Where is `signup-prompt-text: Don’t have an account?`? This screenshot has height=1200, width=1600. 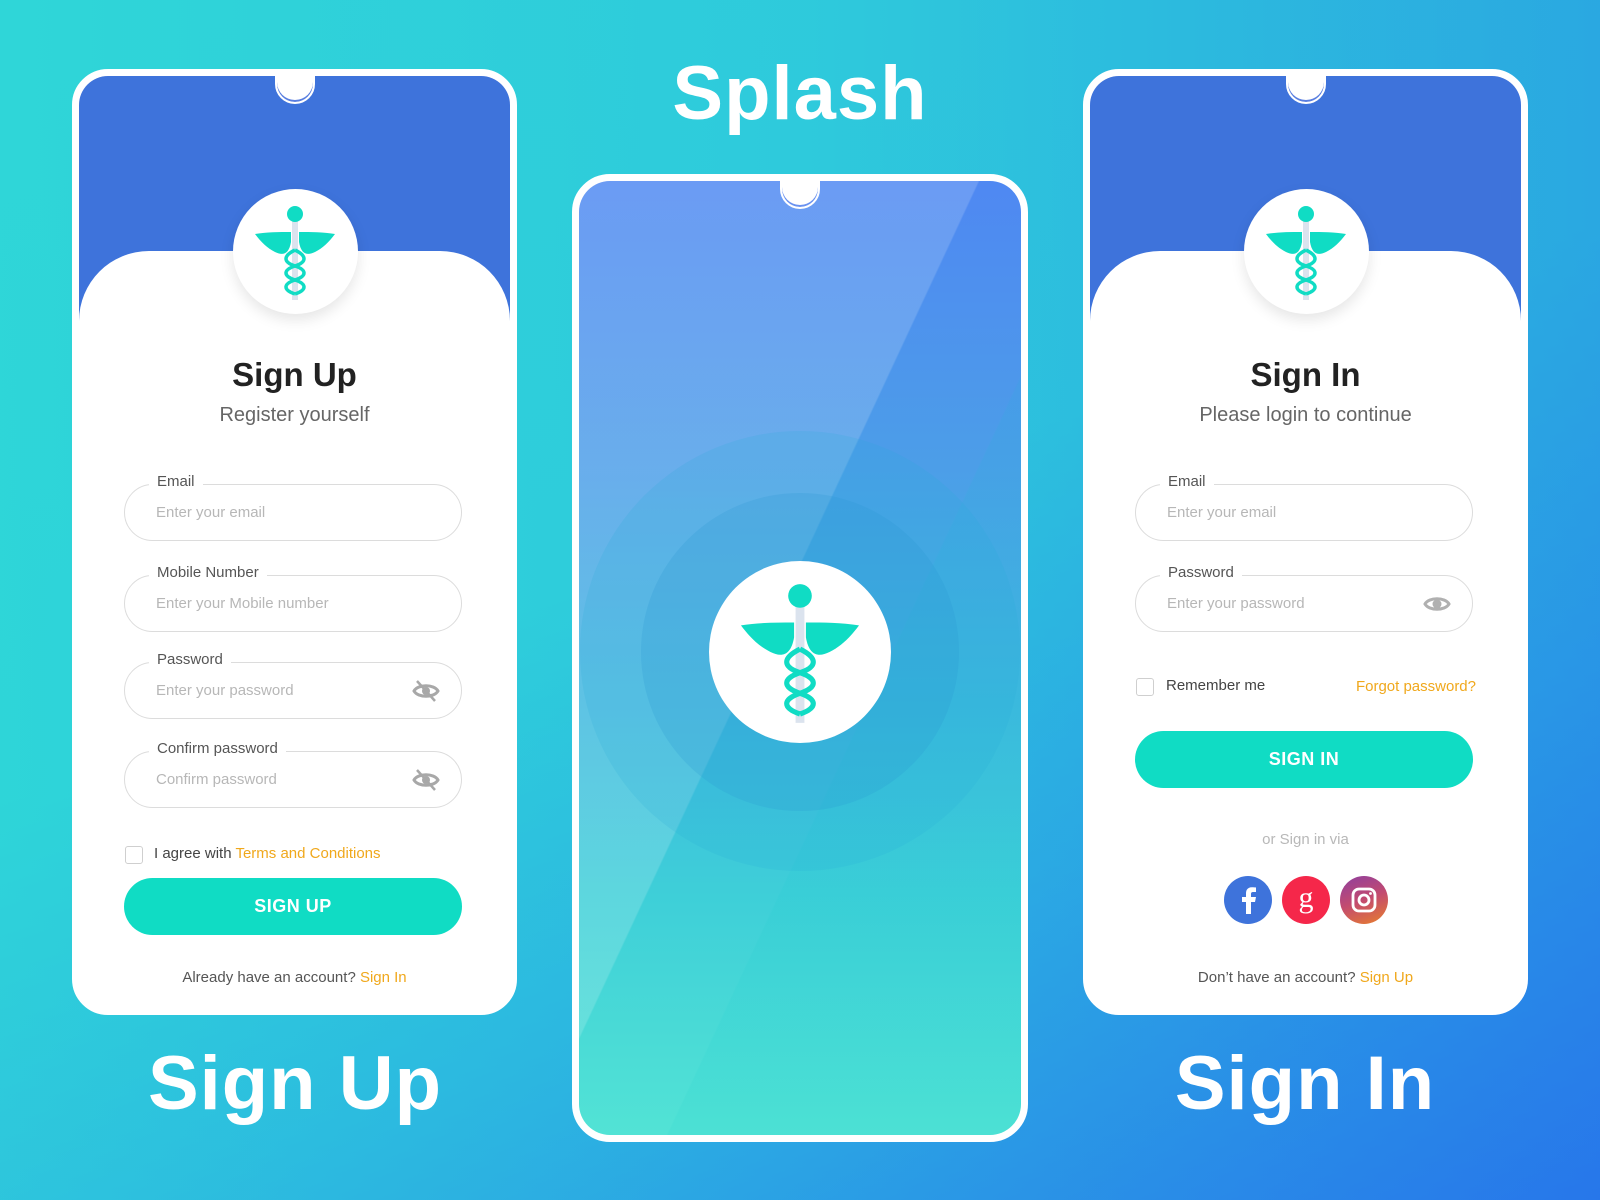 signup-prompt-text: Don’t have an account? is located at coordinates (1278, 977).